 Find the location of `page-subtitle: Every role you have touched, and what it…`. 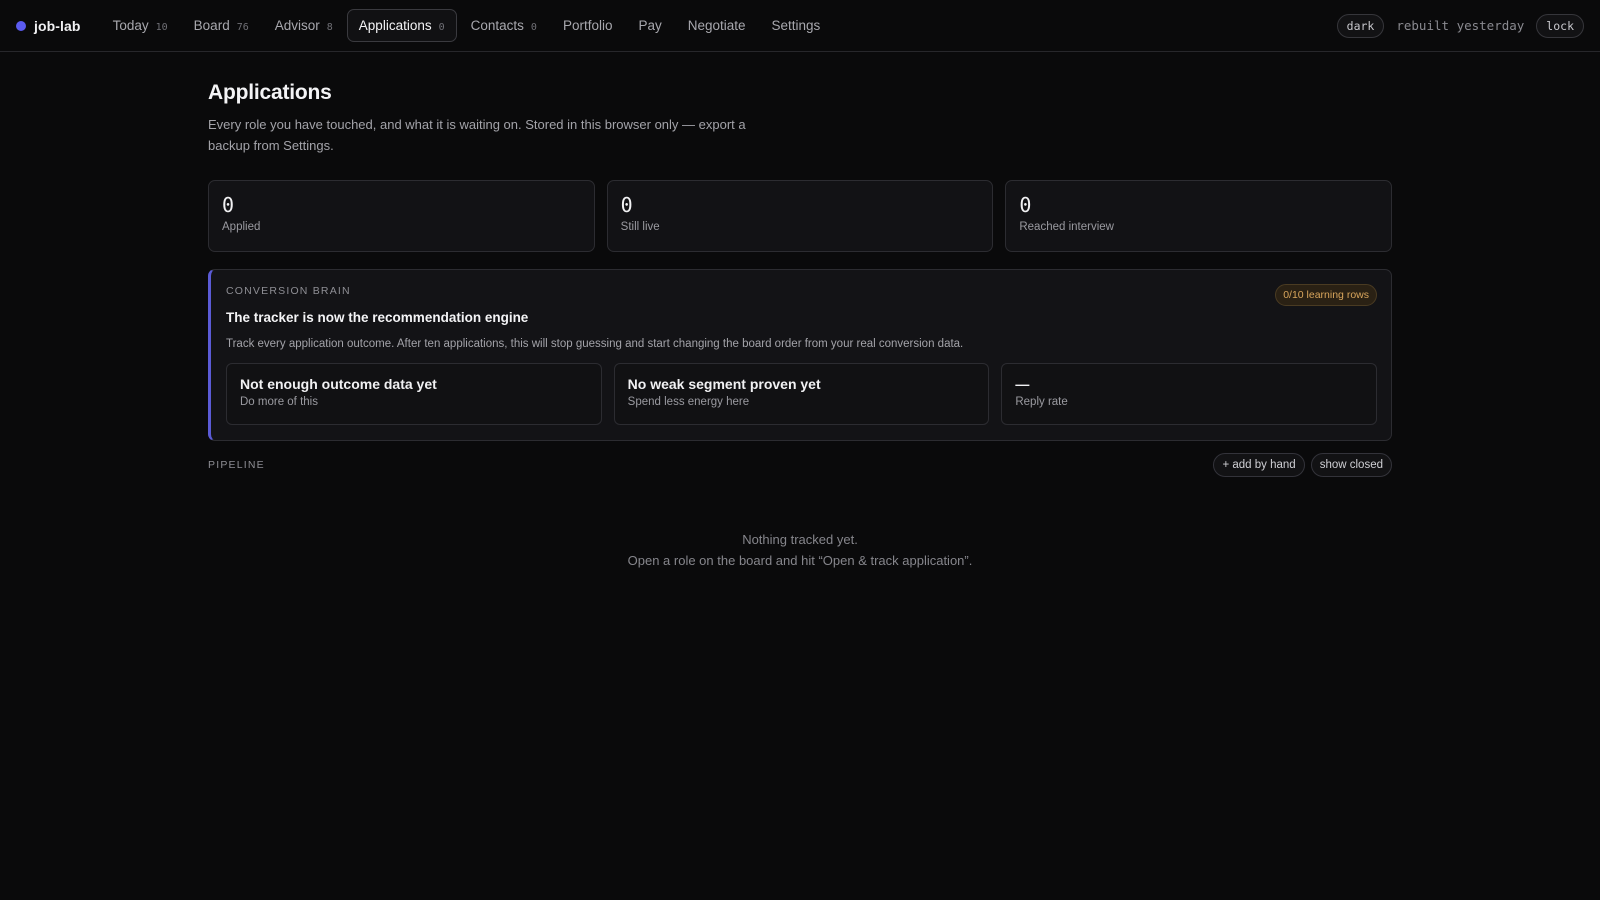

page-subtitle: Every role you have touched, and what it… is located at coordinates (477, 135).